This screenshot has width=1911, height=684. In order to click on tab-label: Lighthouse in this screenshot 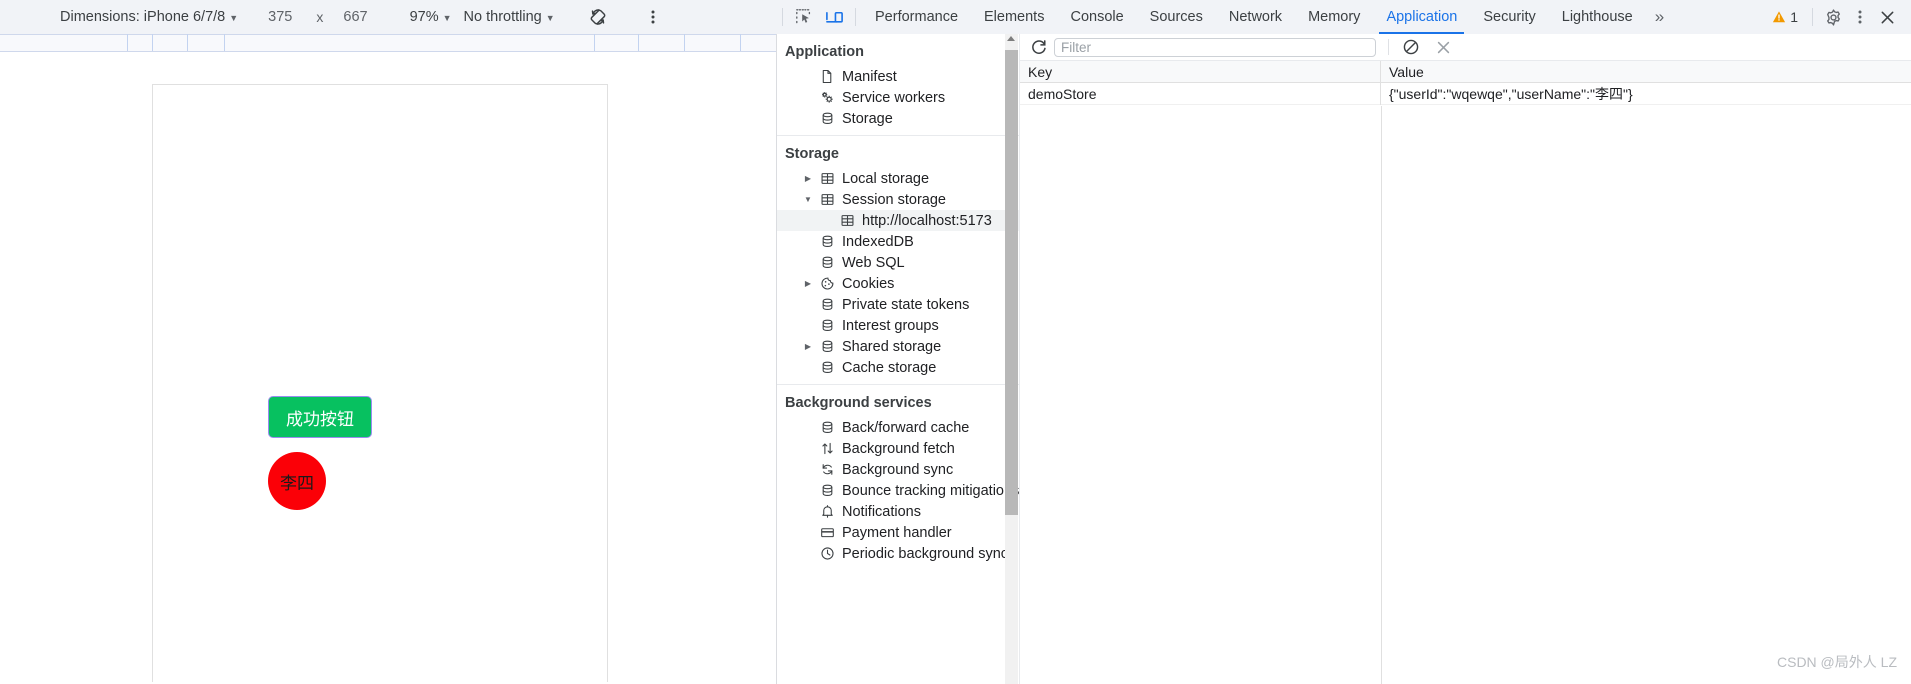, I will do `click(1597, 17)`.